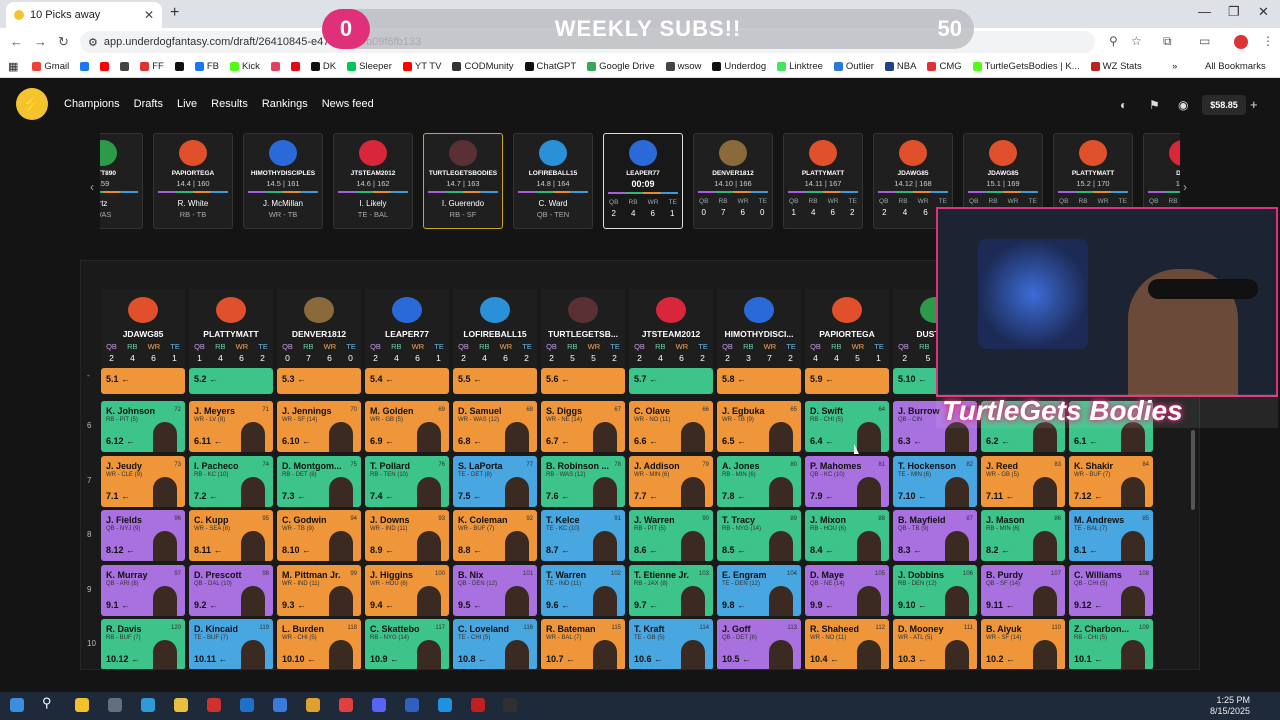 This screenshot has width=1280, height=720. I want to click on pick-cell: 5.7 ←, so click(671, 381).